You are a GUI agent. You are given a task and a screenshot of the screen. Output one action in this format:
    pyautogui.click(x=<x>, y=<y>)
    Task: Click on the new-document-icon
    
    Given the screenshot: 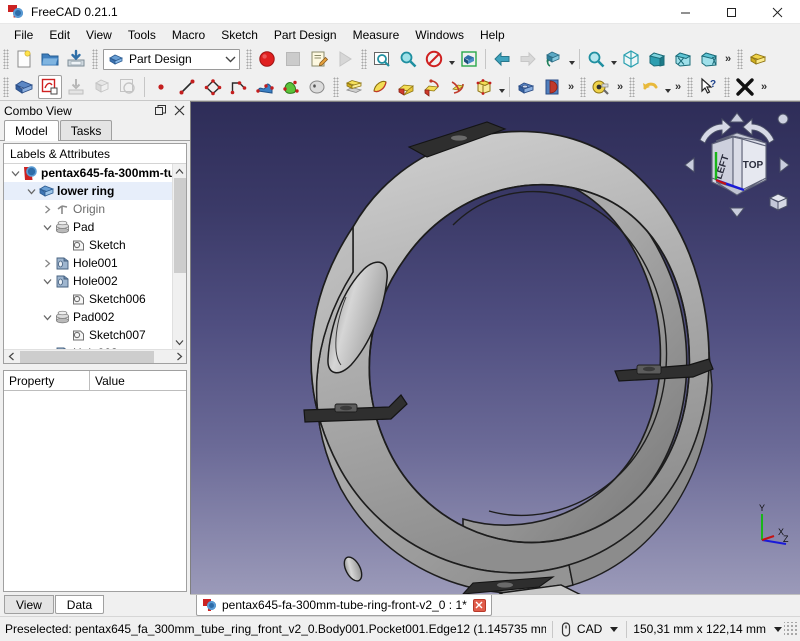 What is the action you would take?
    pyautogui.click(x=24, y=59)
    